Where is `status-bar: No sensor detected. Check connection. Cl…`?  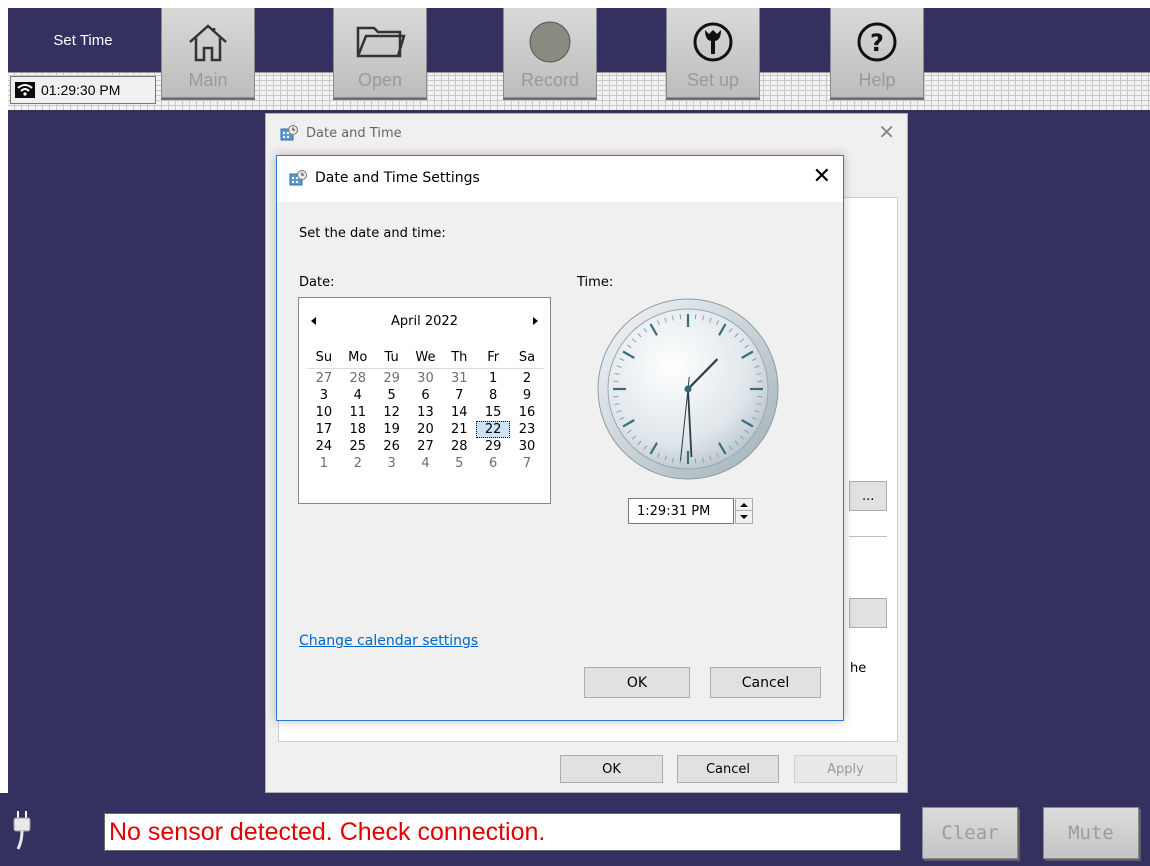
status-bar: No sensor detected. Check connection. Cl… is located at coordinates (575, 829).